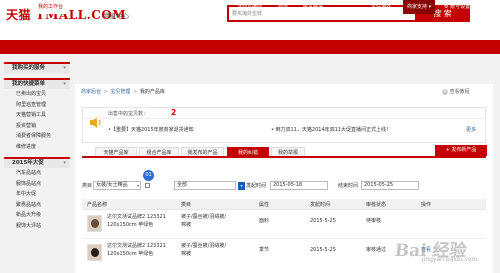 The image size is (500, 273). I want to click on nav-learning: 天猫学习库, so click(172, 7).